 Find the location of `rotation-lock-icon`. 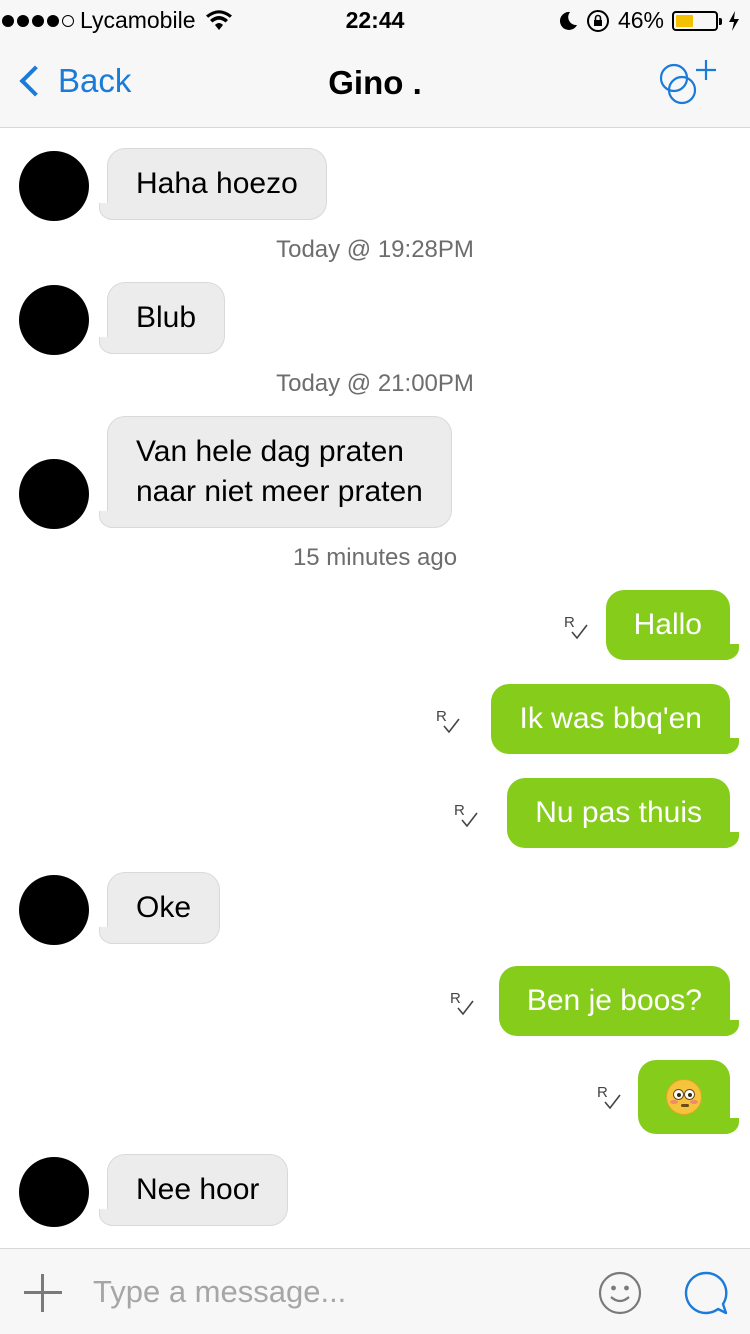

rotation-lock-icon is located at coordinates (597, 20).